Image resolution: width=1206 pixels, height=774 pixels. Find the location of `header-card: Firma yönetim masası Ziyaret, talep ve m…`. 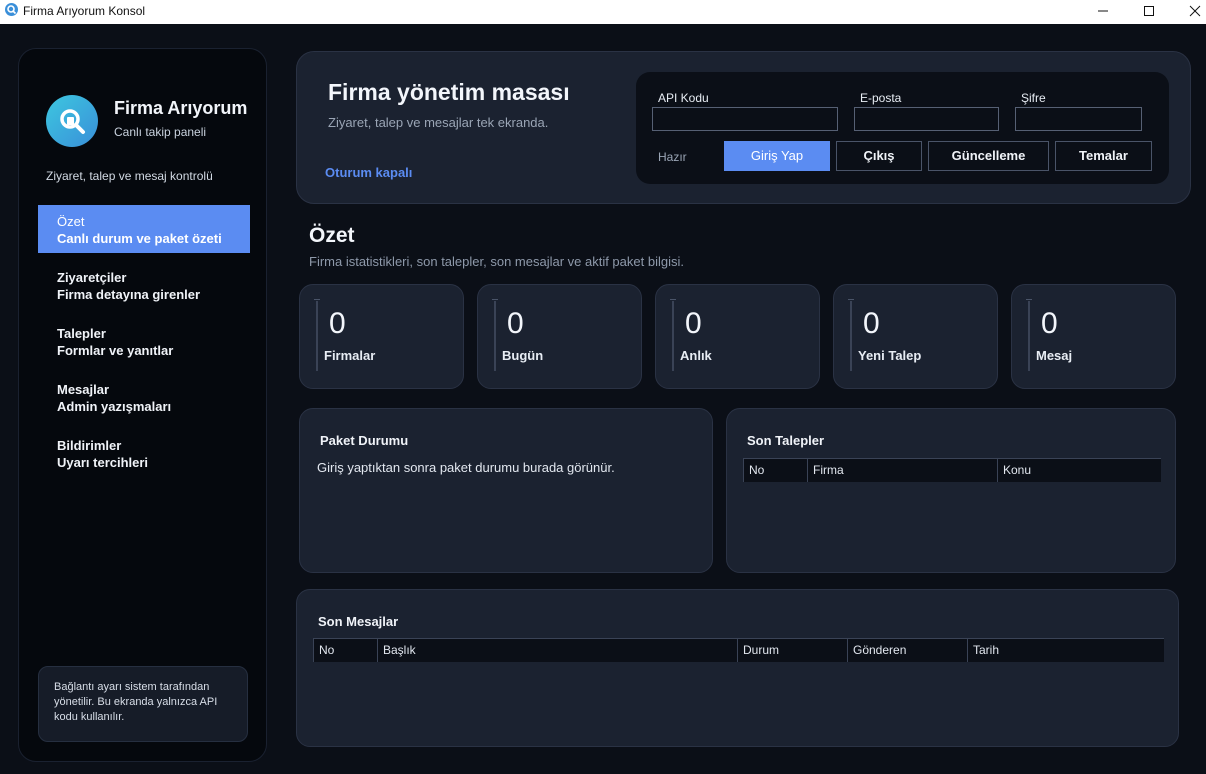

header-card: Firma yönetim masası Ziyaret, talep ve m… is located at coordinates (743, 127).